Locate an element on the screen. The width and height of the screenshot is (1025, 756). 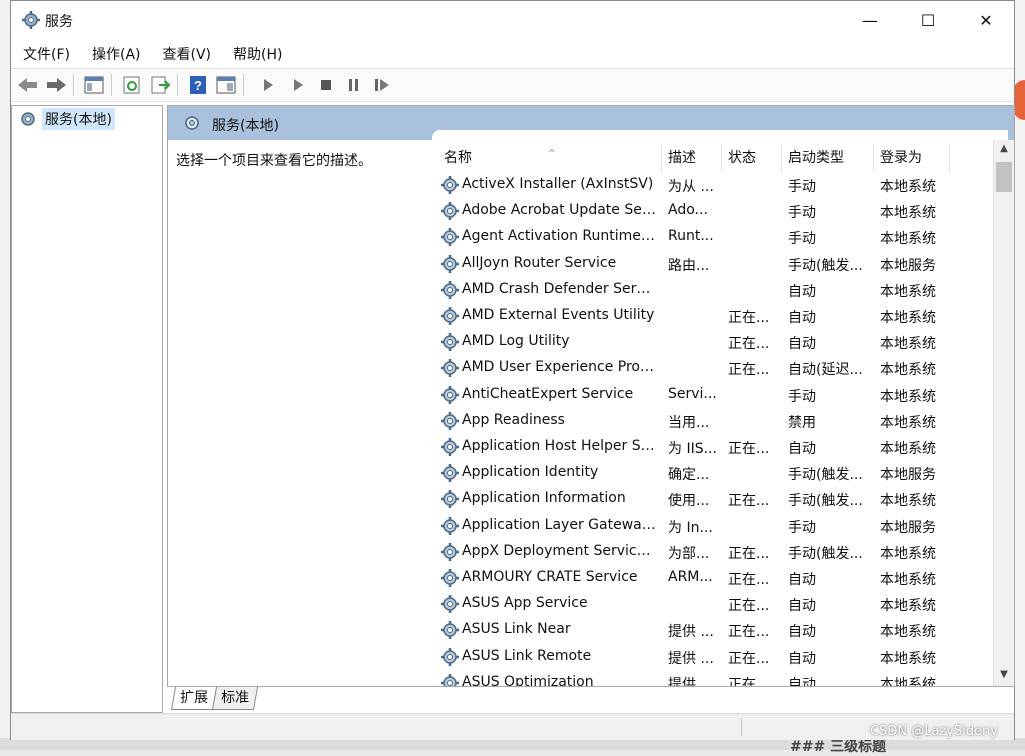
cell-name: AMD Log Utility is located at coordinates (516, 341).